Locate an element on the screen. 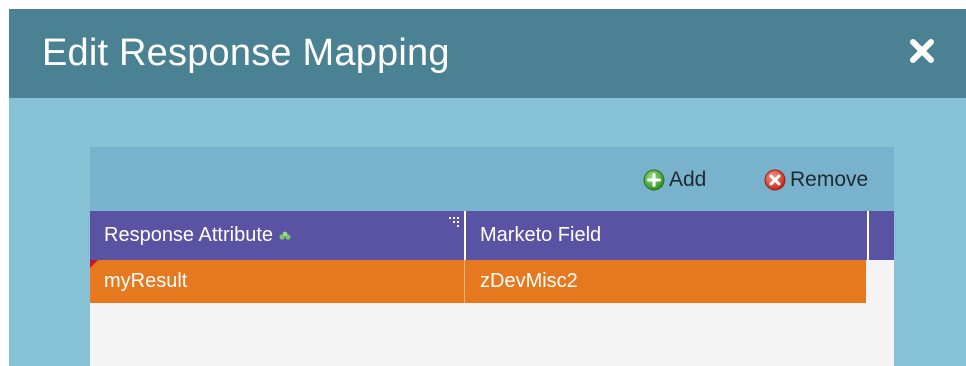 The height and width of the screenshot is (366, 966). column-resize-grip-icon is located at coordinates (455, 222).